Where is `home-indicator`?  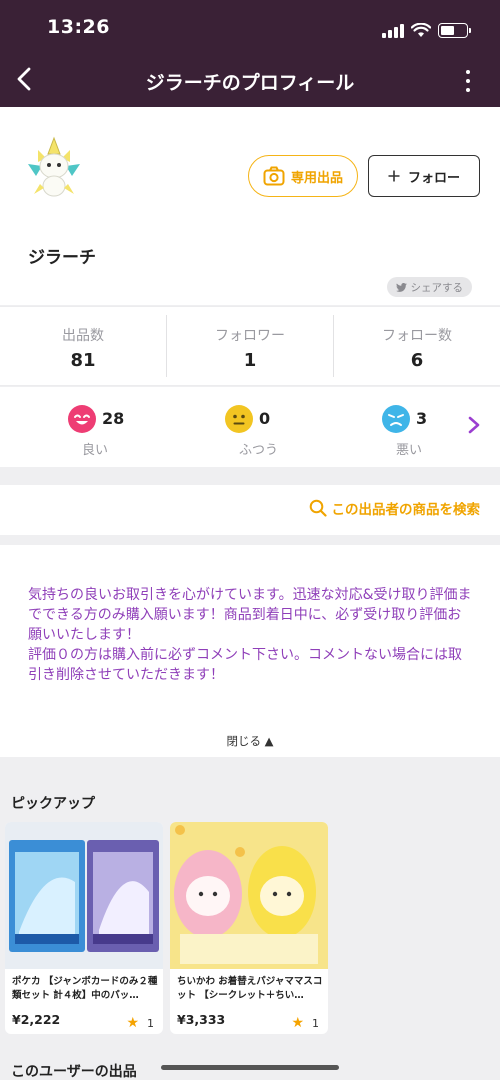
home-indicator is located at coordinates (250, 1067).